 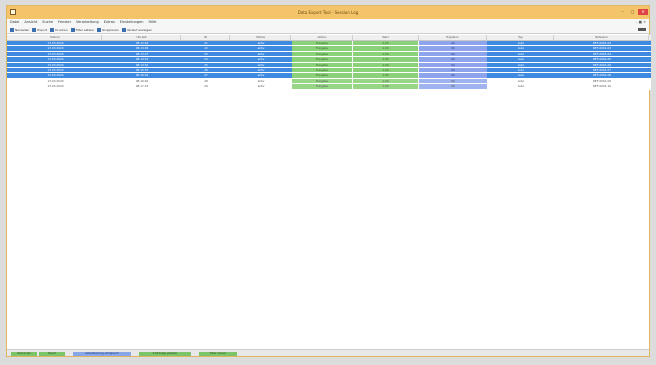 I want to click on menu-item-processing: Verarbeitung, so click(x=87, y=22).